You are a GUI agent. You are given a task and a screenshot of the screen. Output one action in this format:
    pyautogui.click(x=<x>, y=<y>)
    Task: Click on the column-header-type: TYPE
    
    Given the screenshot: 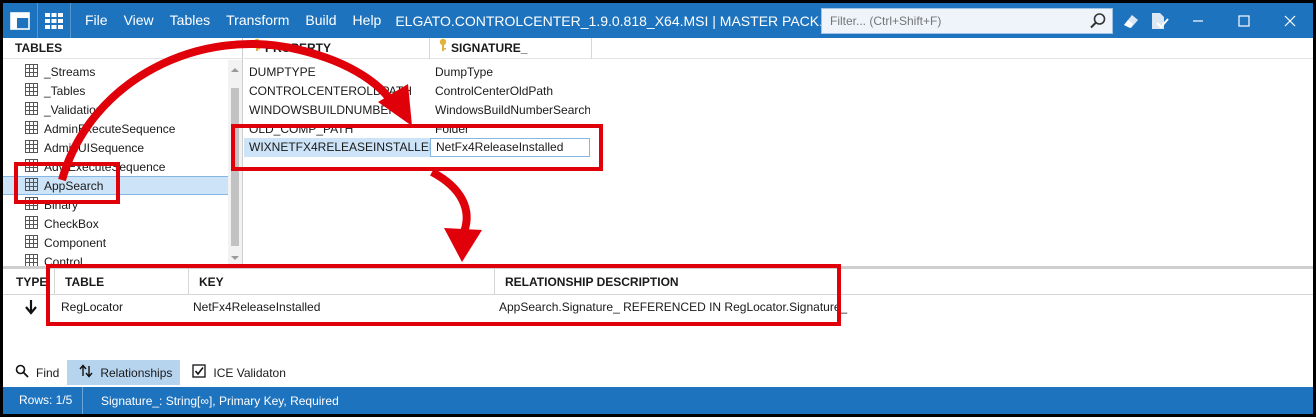 What is the action you would take?
    pyautogui.click(x=29, y=281)
    